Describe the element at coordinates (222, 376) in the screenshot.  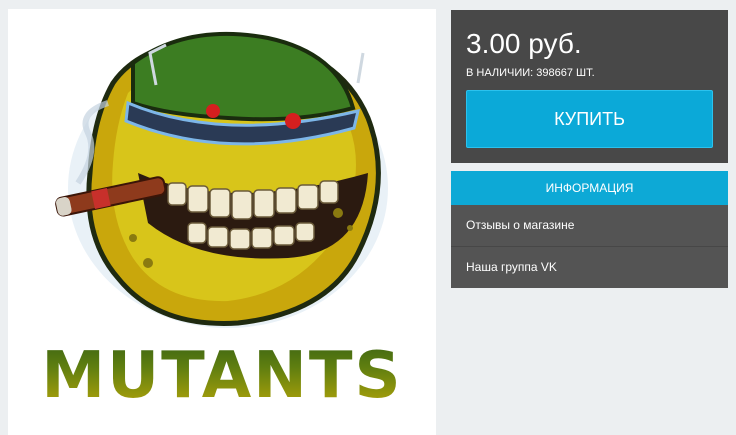
I see `brand-wordmark: MUTANTS` at that location.